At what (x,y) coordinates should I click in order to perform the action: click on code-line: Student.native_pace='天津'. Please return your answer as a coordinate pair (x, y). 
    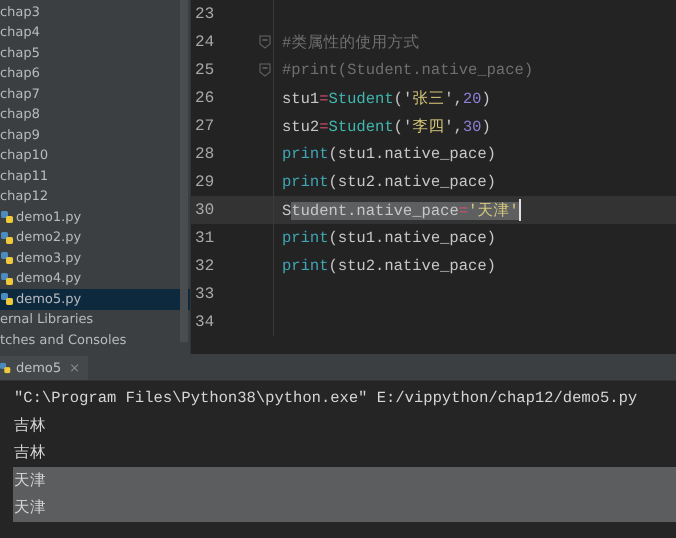
    Looking at the image, I should click on (400, 210).